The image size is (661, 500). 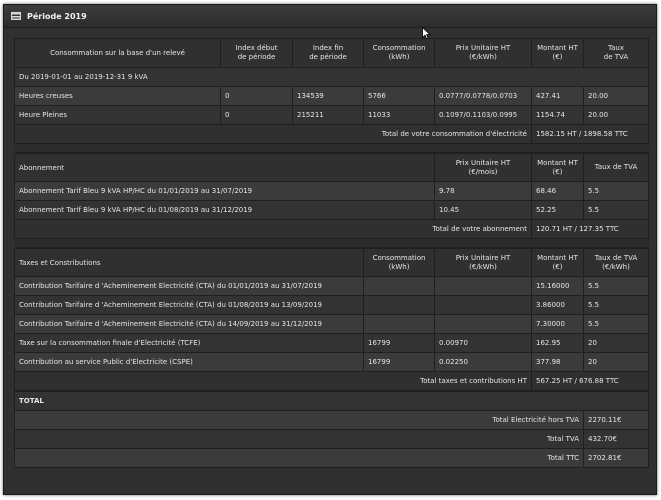 I want to click on consumption-header-2: Index fin de période, so click(x=328, y=53).